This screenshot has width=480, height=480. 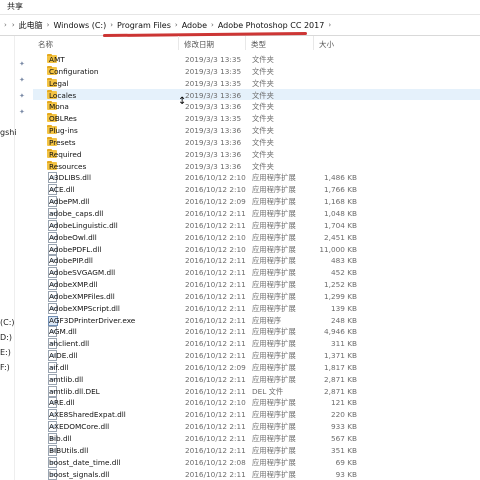 What do you see at coordinates (256, 71) in the screenshot?
I see `file-row: Configuration 2019/3/3 13:35 文件夹` at bounding box center [256, 71].